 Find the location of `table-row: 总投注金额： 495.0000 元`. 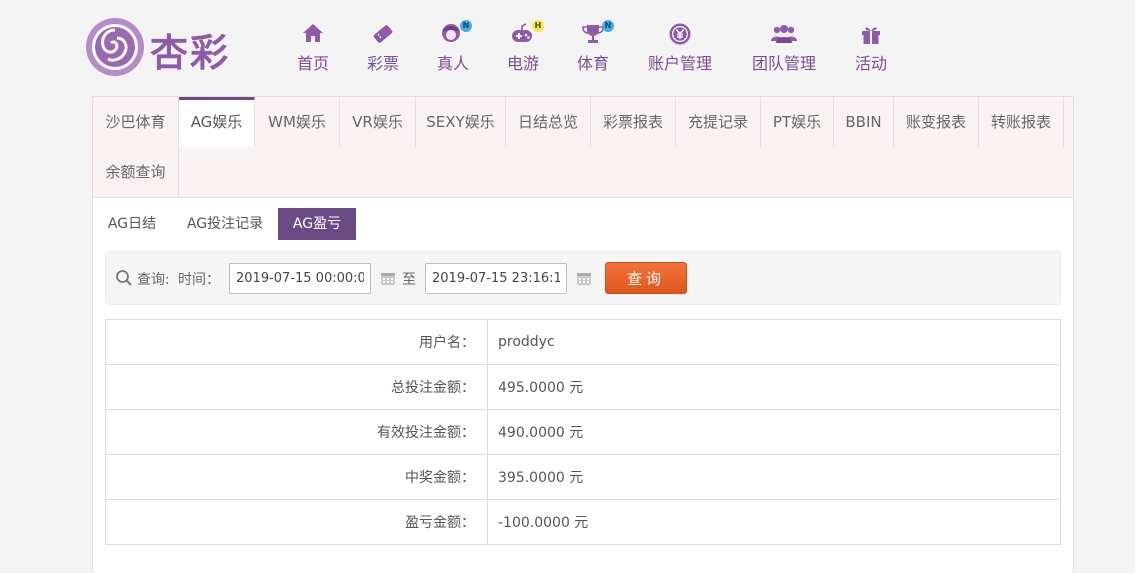

table-row: 总投注金额： 495.0000 元 is located at coordinates (583, 387).